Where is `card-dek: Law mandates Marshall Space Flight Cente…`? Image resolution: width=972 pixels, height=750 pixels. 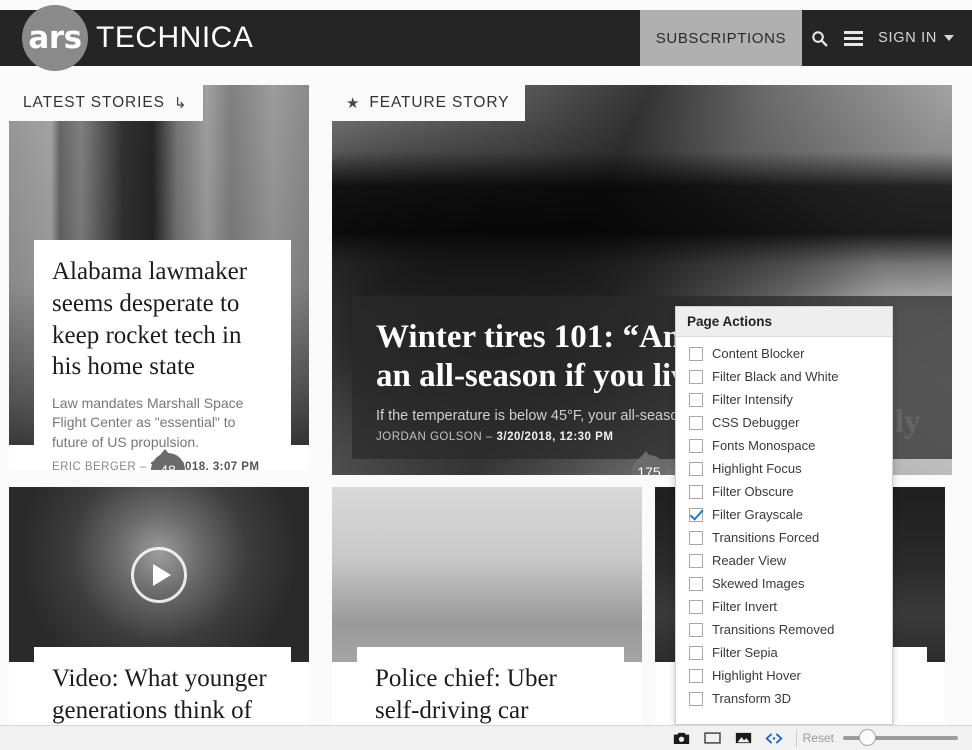
card-dek: Law mandates Marshall Space Flight Cente… is located at coordinates (148, 422).